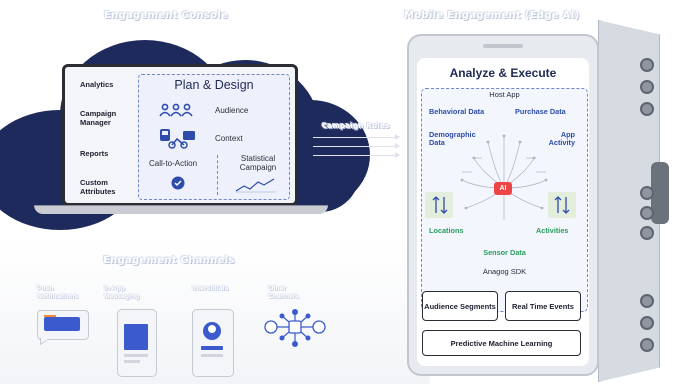 The width and height of the screenshot is (675, 384). Describe the element at coordinates (169, 260) in the screenshot. I see `heading-engagement-channels: Engagement Channels` at that location.